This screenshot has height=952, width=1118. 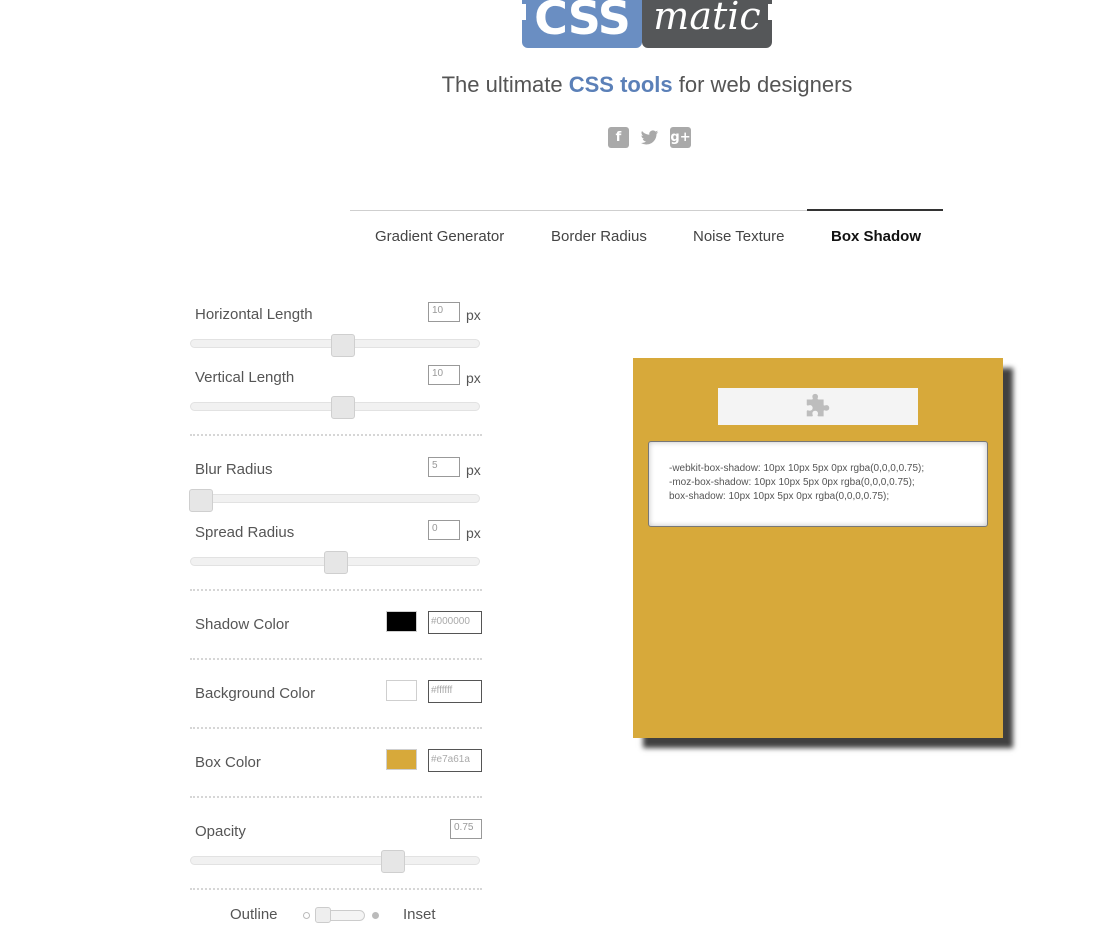 I want to click on spread-radius-input: 0, so click(x=444, y=530).